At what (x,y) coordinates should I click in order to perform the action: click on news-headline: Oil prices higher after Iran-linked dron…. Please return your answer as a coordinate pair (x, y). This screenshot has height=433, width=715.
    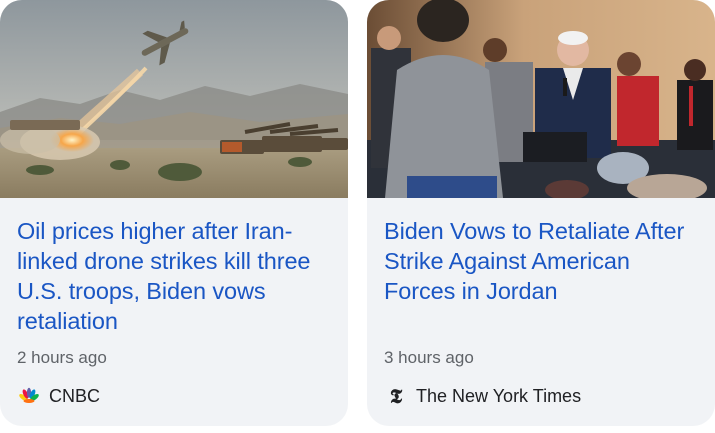
    Looking at the image, I should click on (176, 276).